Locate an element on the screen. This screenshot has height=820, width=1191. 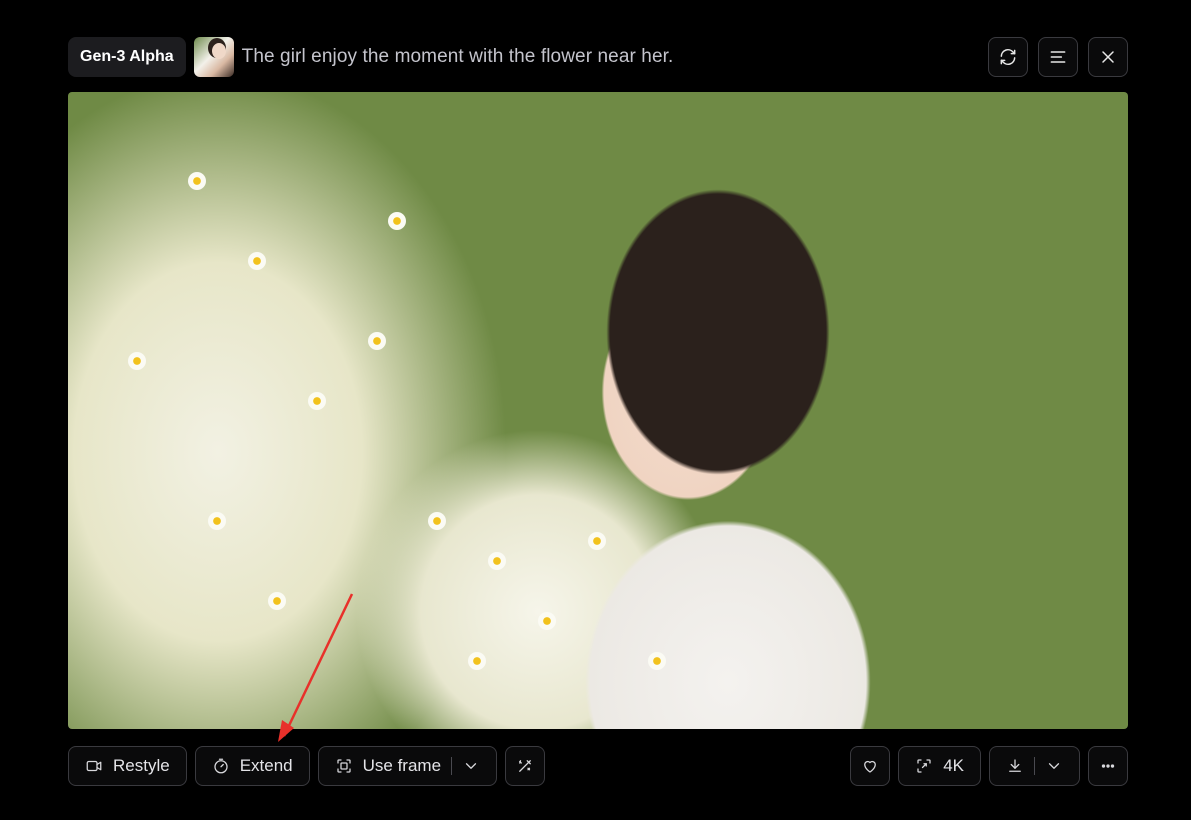
upscale-icon is located at coordinates (924, 766).